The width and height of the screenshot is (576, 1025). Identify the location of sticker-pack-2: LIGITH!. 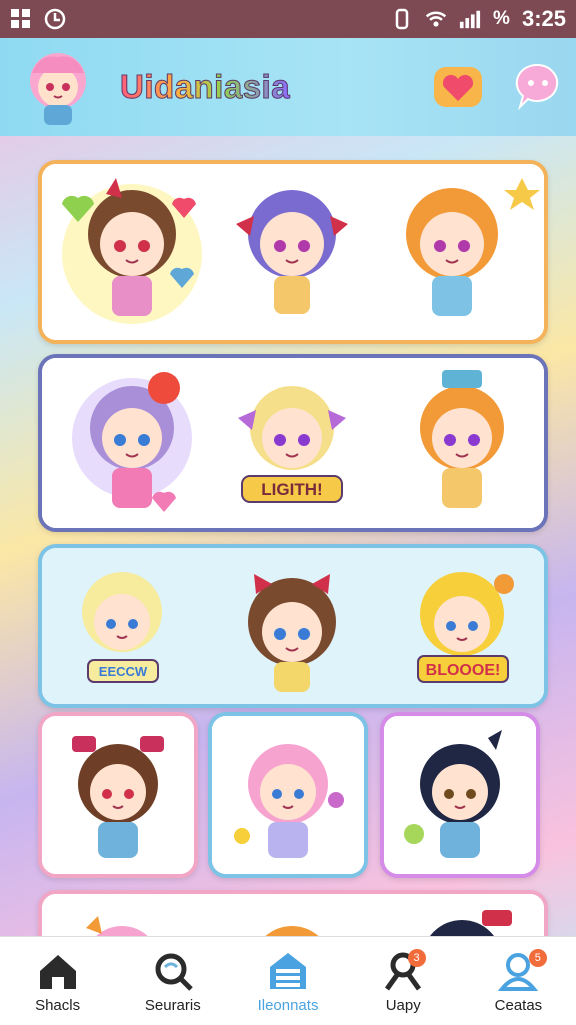
(293, 443).